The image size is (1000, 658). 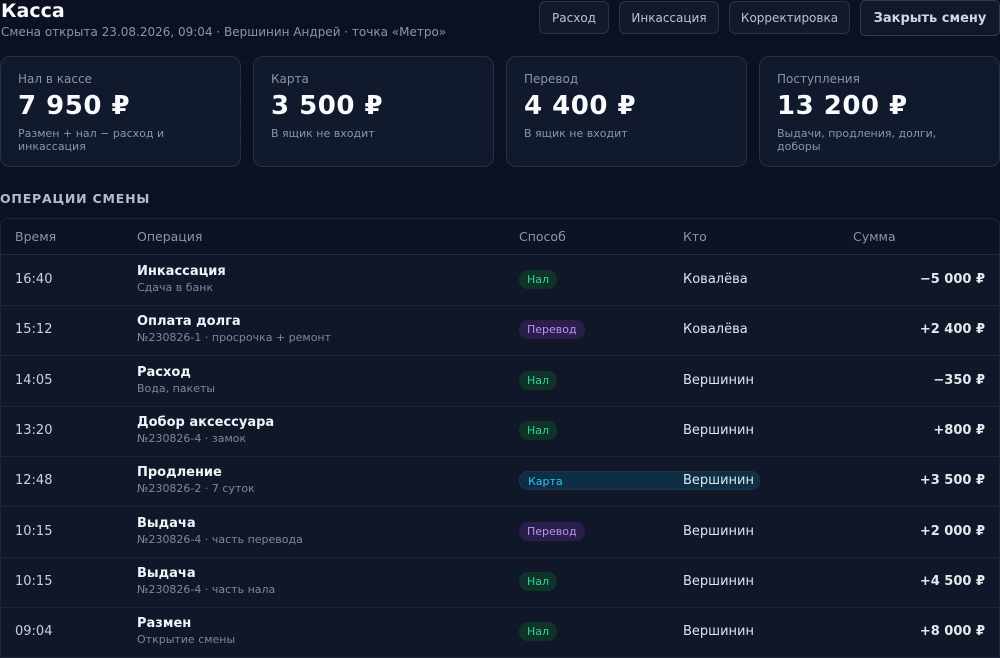 What do you see at coordinates (789, 17) in the screenshot?
I see `adjustment-button: Корректировка` at bounding box center [789, 17].